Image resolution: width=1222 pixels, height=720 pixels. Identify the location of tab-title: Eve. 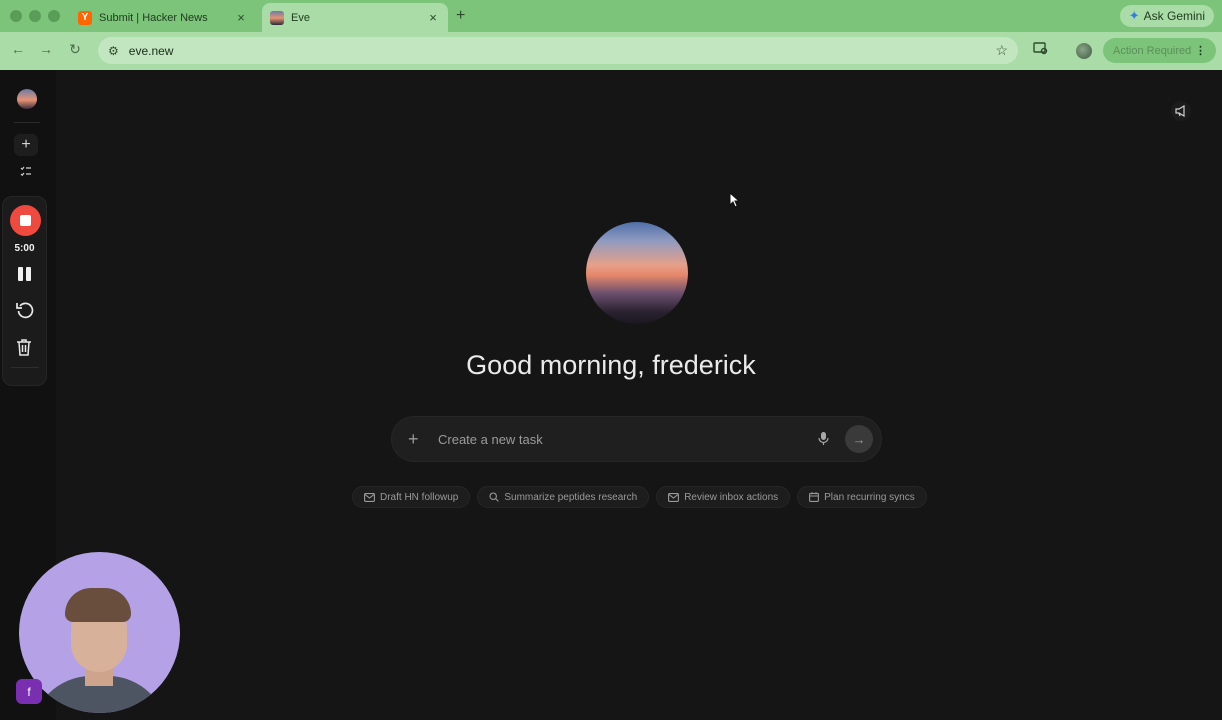
(300, 17).